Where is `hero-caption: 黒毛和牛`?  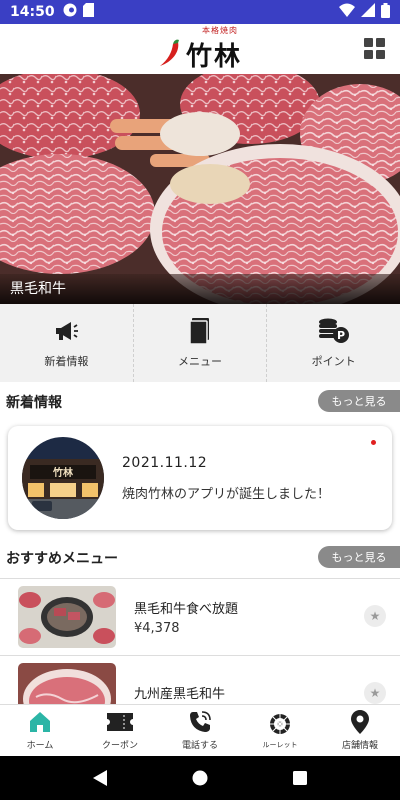 hero-caption: 黒毛和牛 is located at coordinates (38, 289).